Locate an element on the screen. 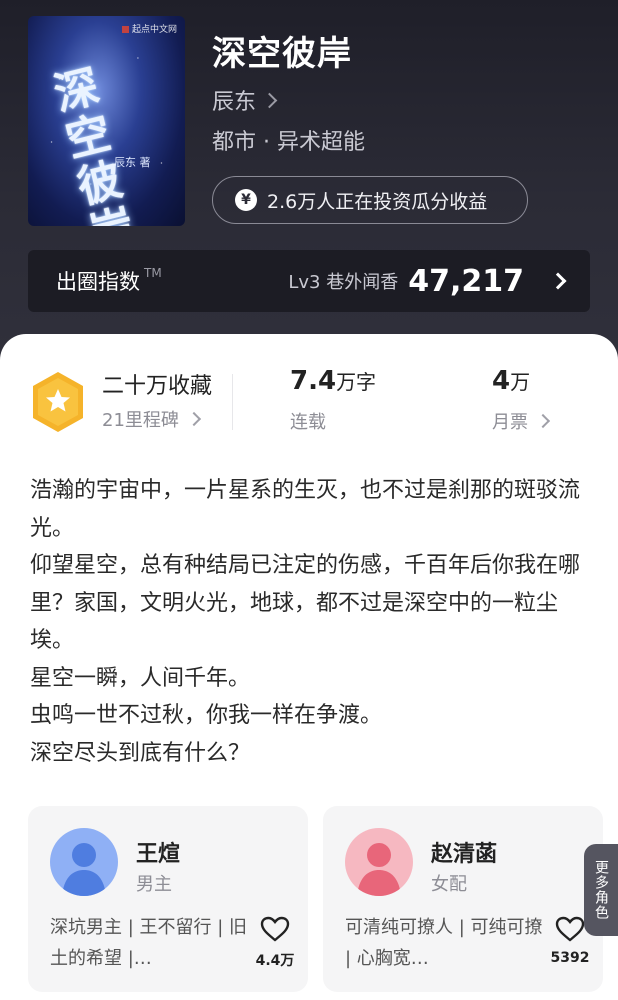 Image resolution: width=618 pixels, height=1000 pixels. milestone-link: 21里程碑 is located at coordinates (151, 419).